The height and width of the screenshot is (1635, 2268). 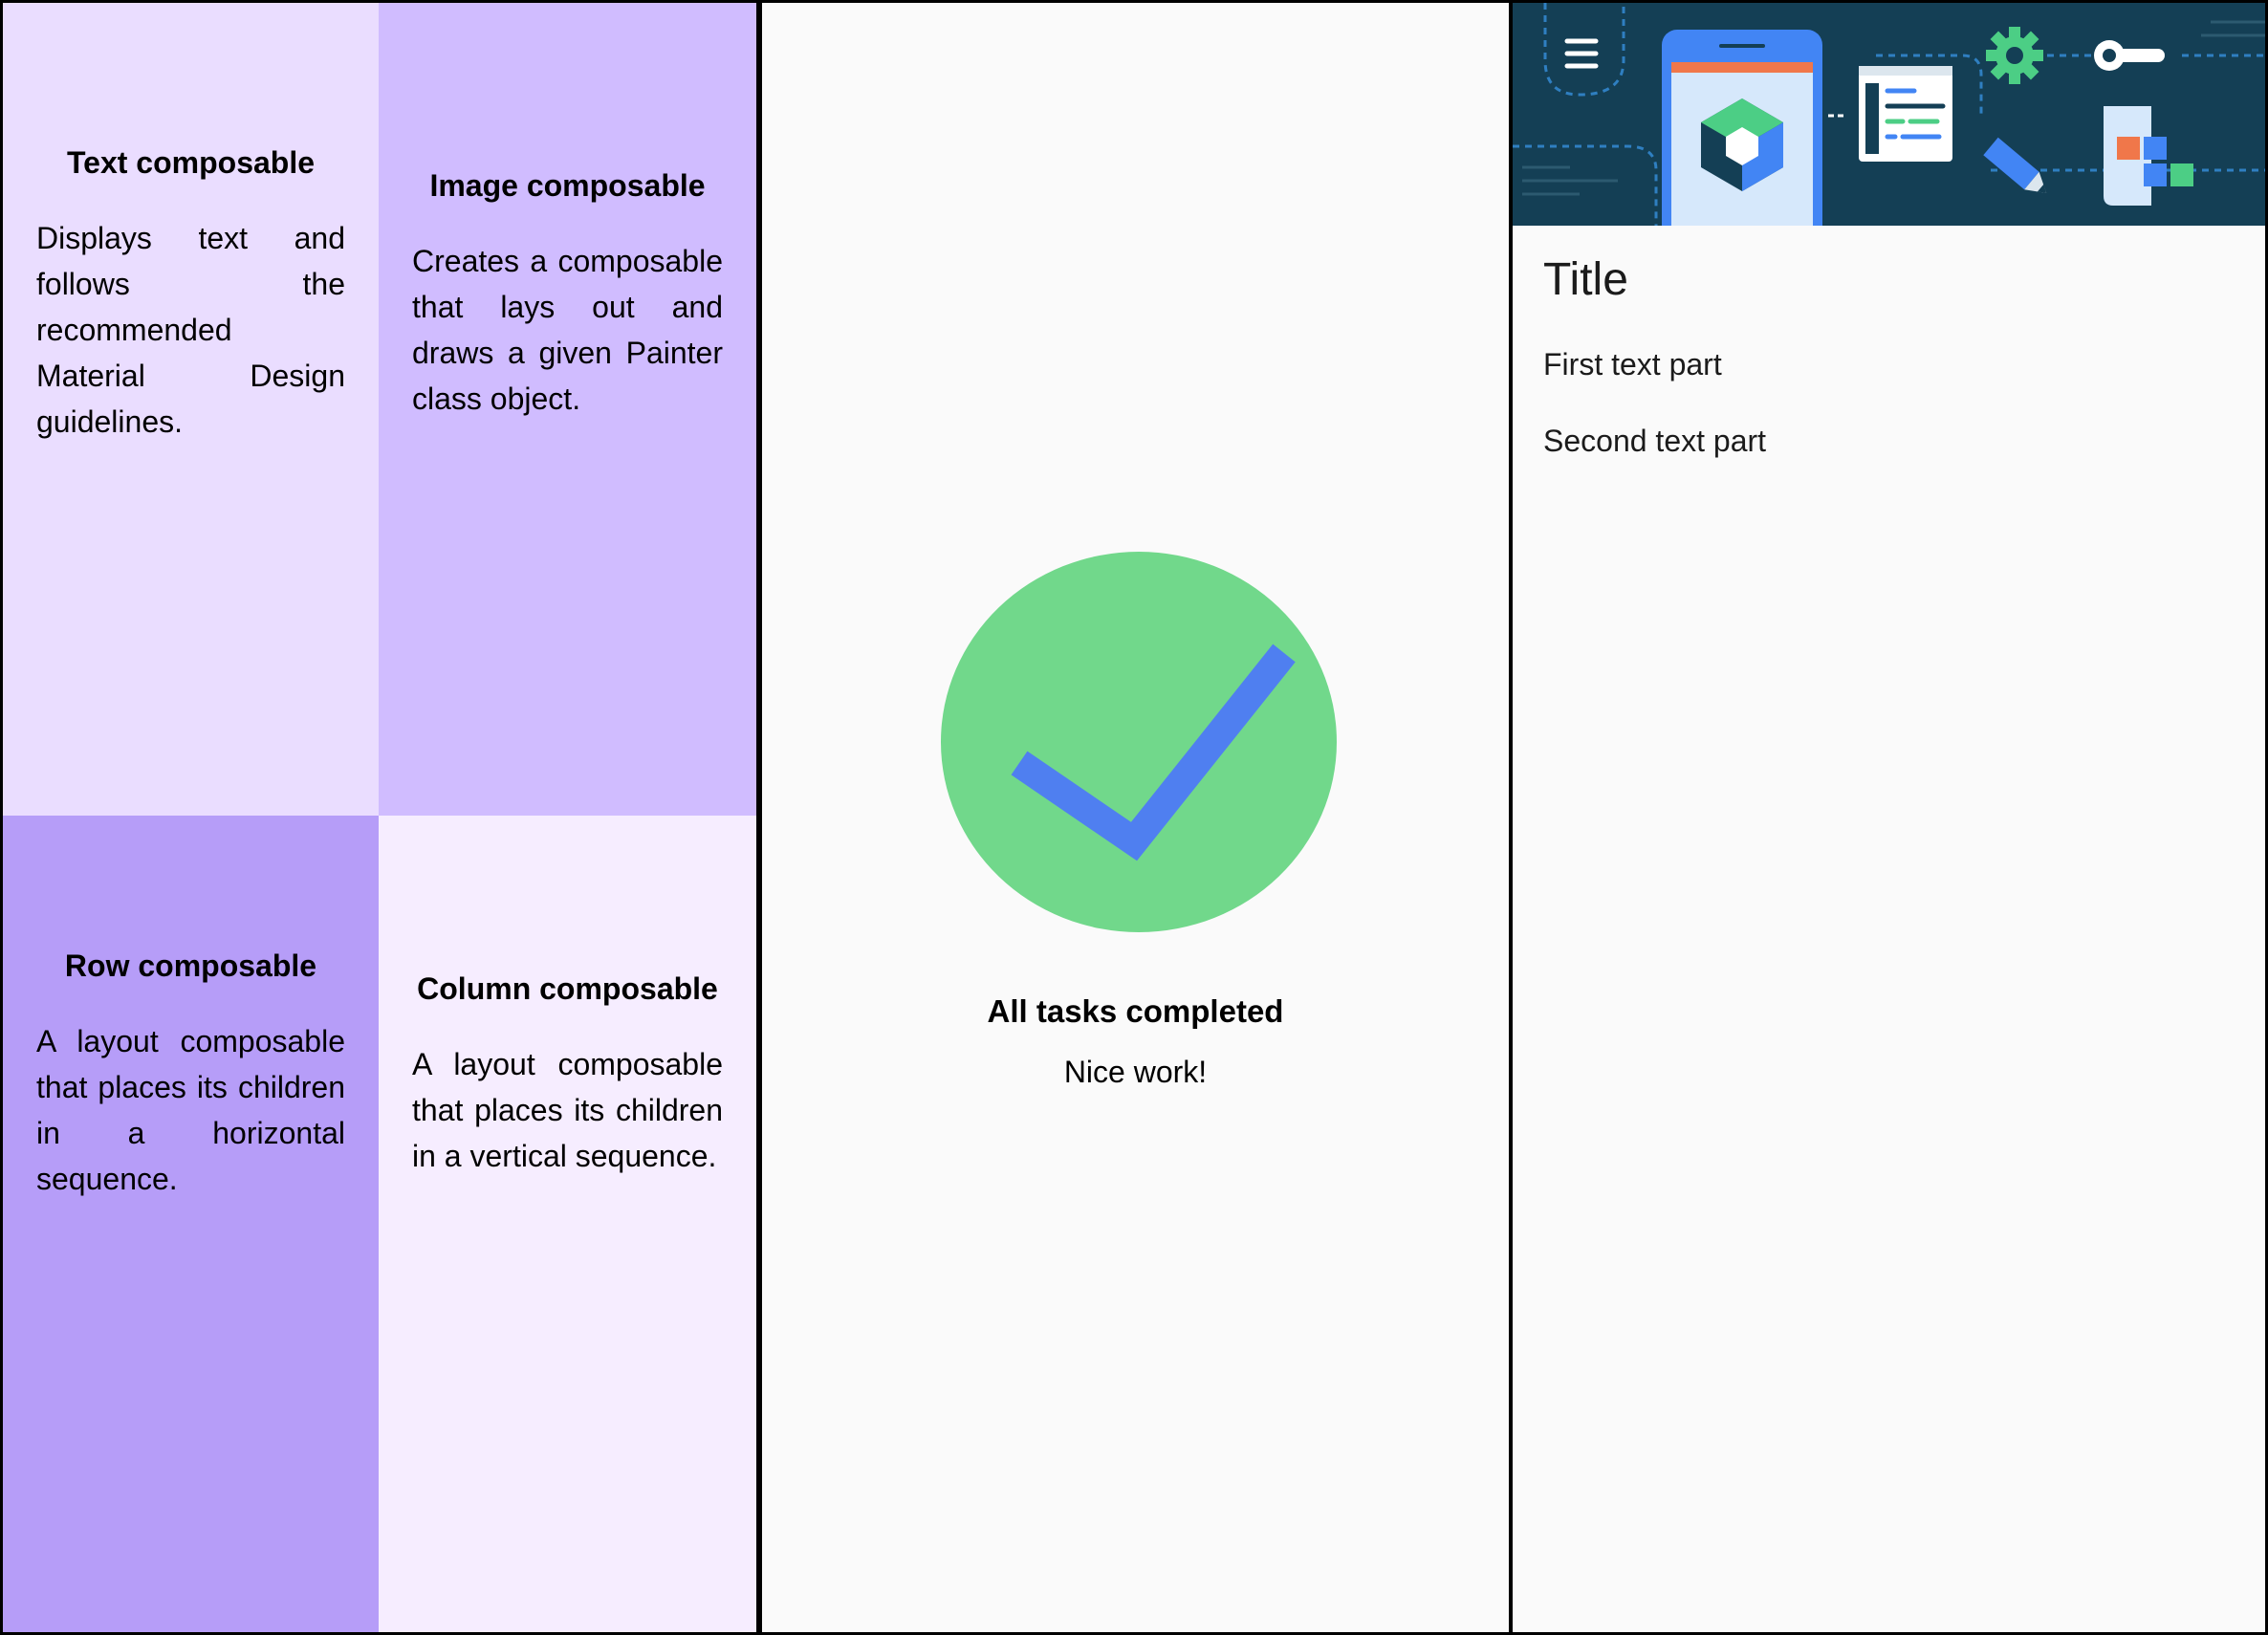 I want to click on check-circle-icon, so click(x=1139, y=742).